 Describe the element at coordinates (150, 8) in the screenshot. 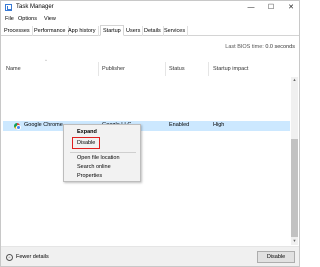

I see `title-bar: Task Manager — ☐ ✕` at that location.